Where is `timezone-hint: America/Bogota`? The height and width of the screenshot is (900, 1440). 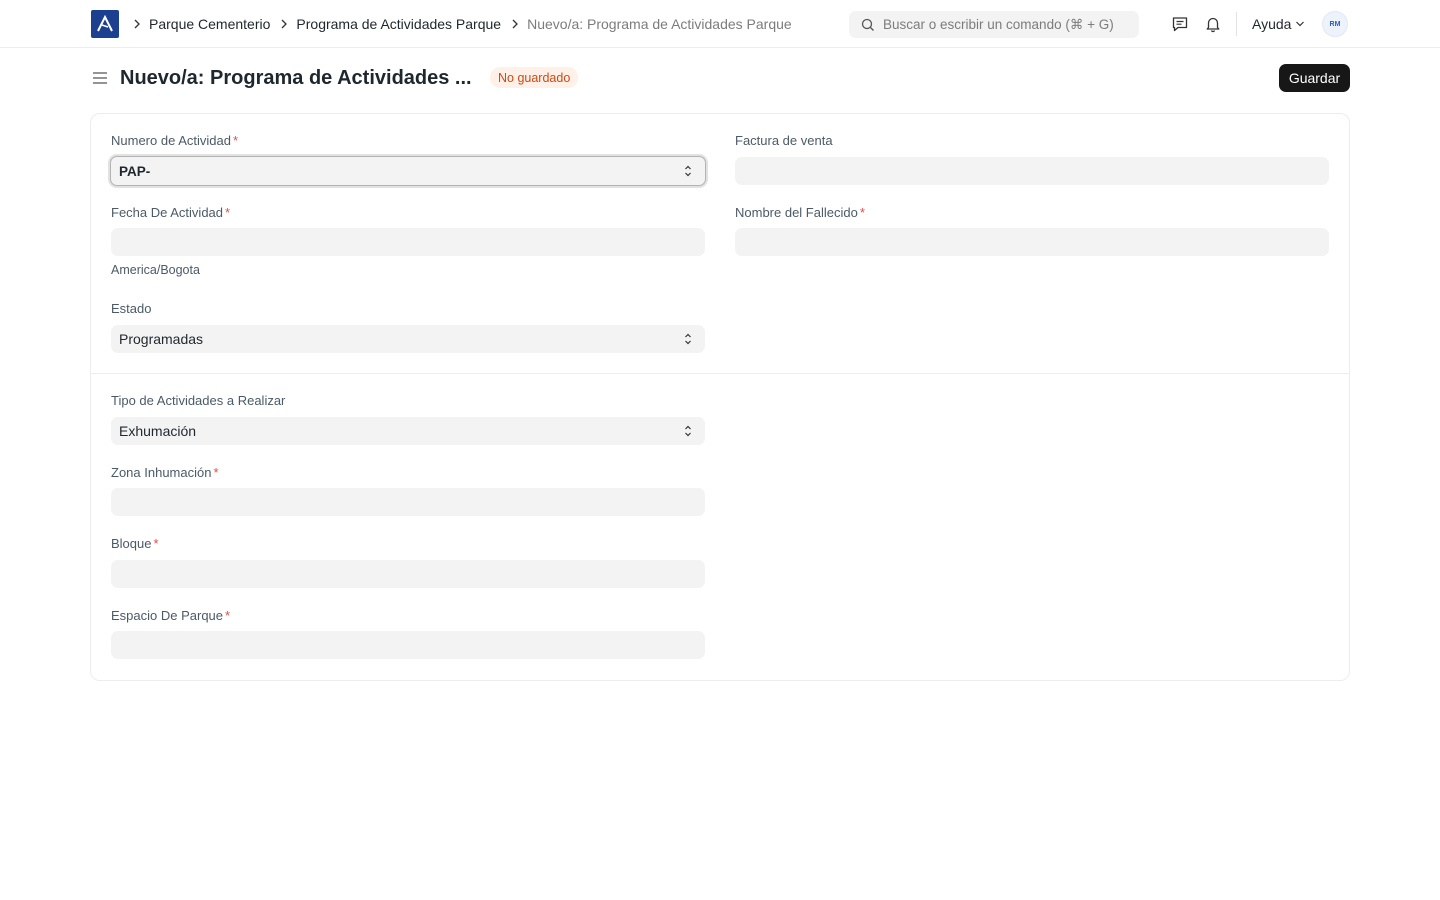
timezone-hint: America/Bogota is located at coordinates (155, 270).